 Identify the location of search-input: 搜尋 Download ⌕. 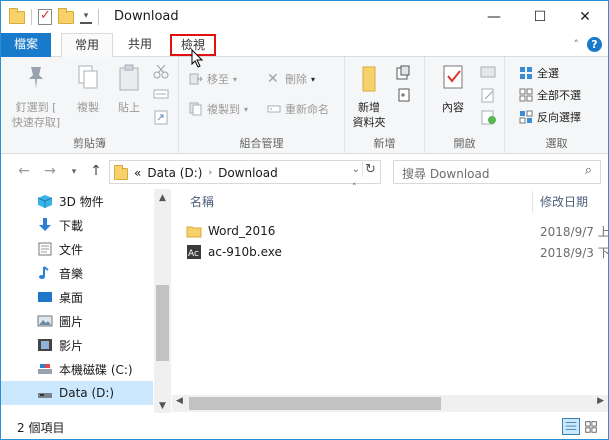
(497, 172).